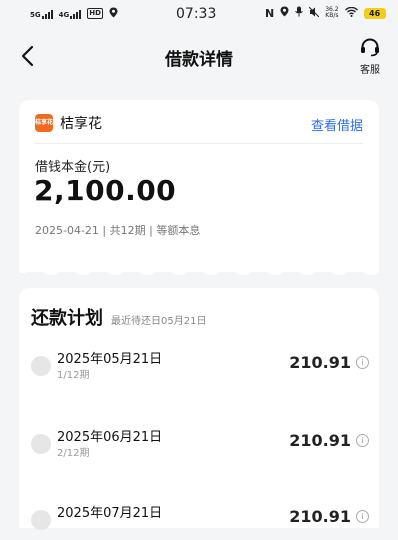  Describe the element at coordinates (73, 167) in the screenshot. I see `principal-label: 借钱本金(元)` at that location.